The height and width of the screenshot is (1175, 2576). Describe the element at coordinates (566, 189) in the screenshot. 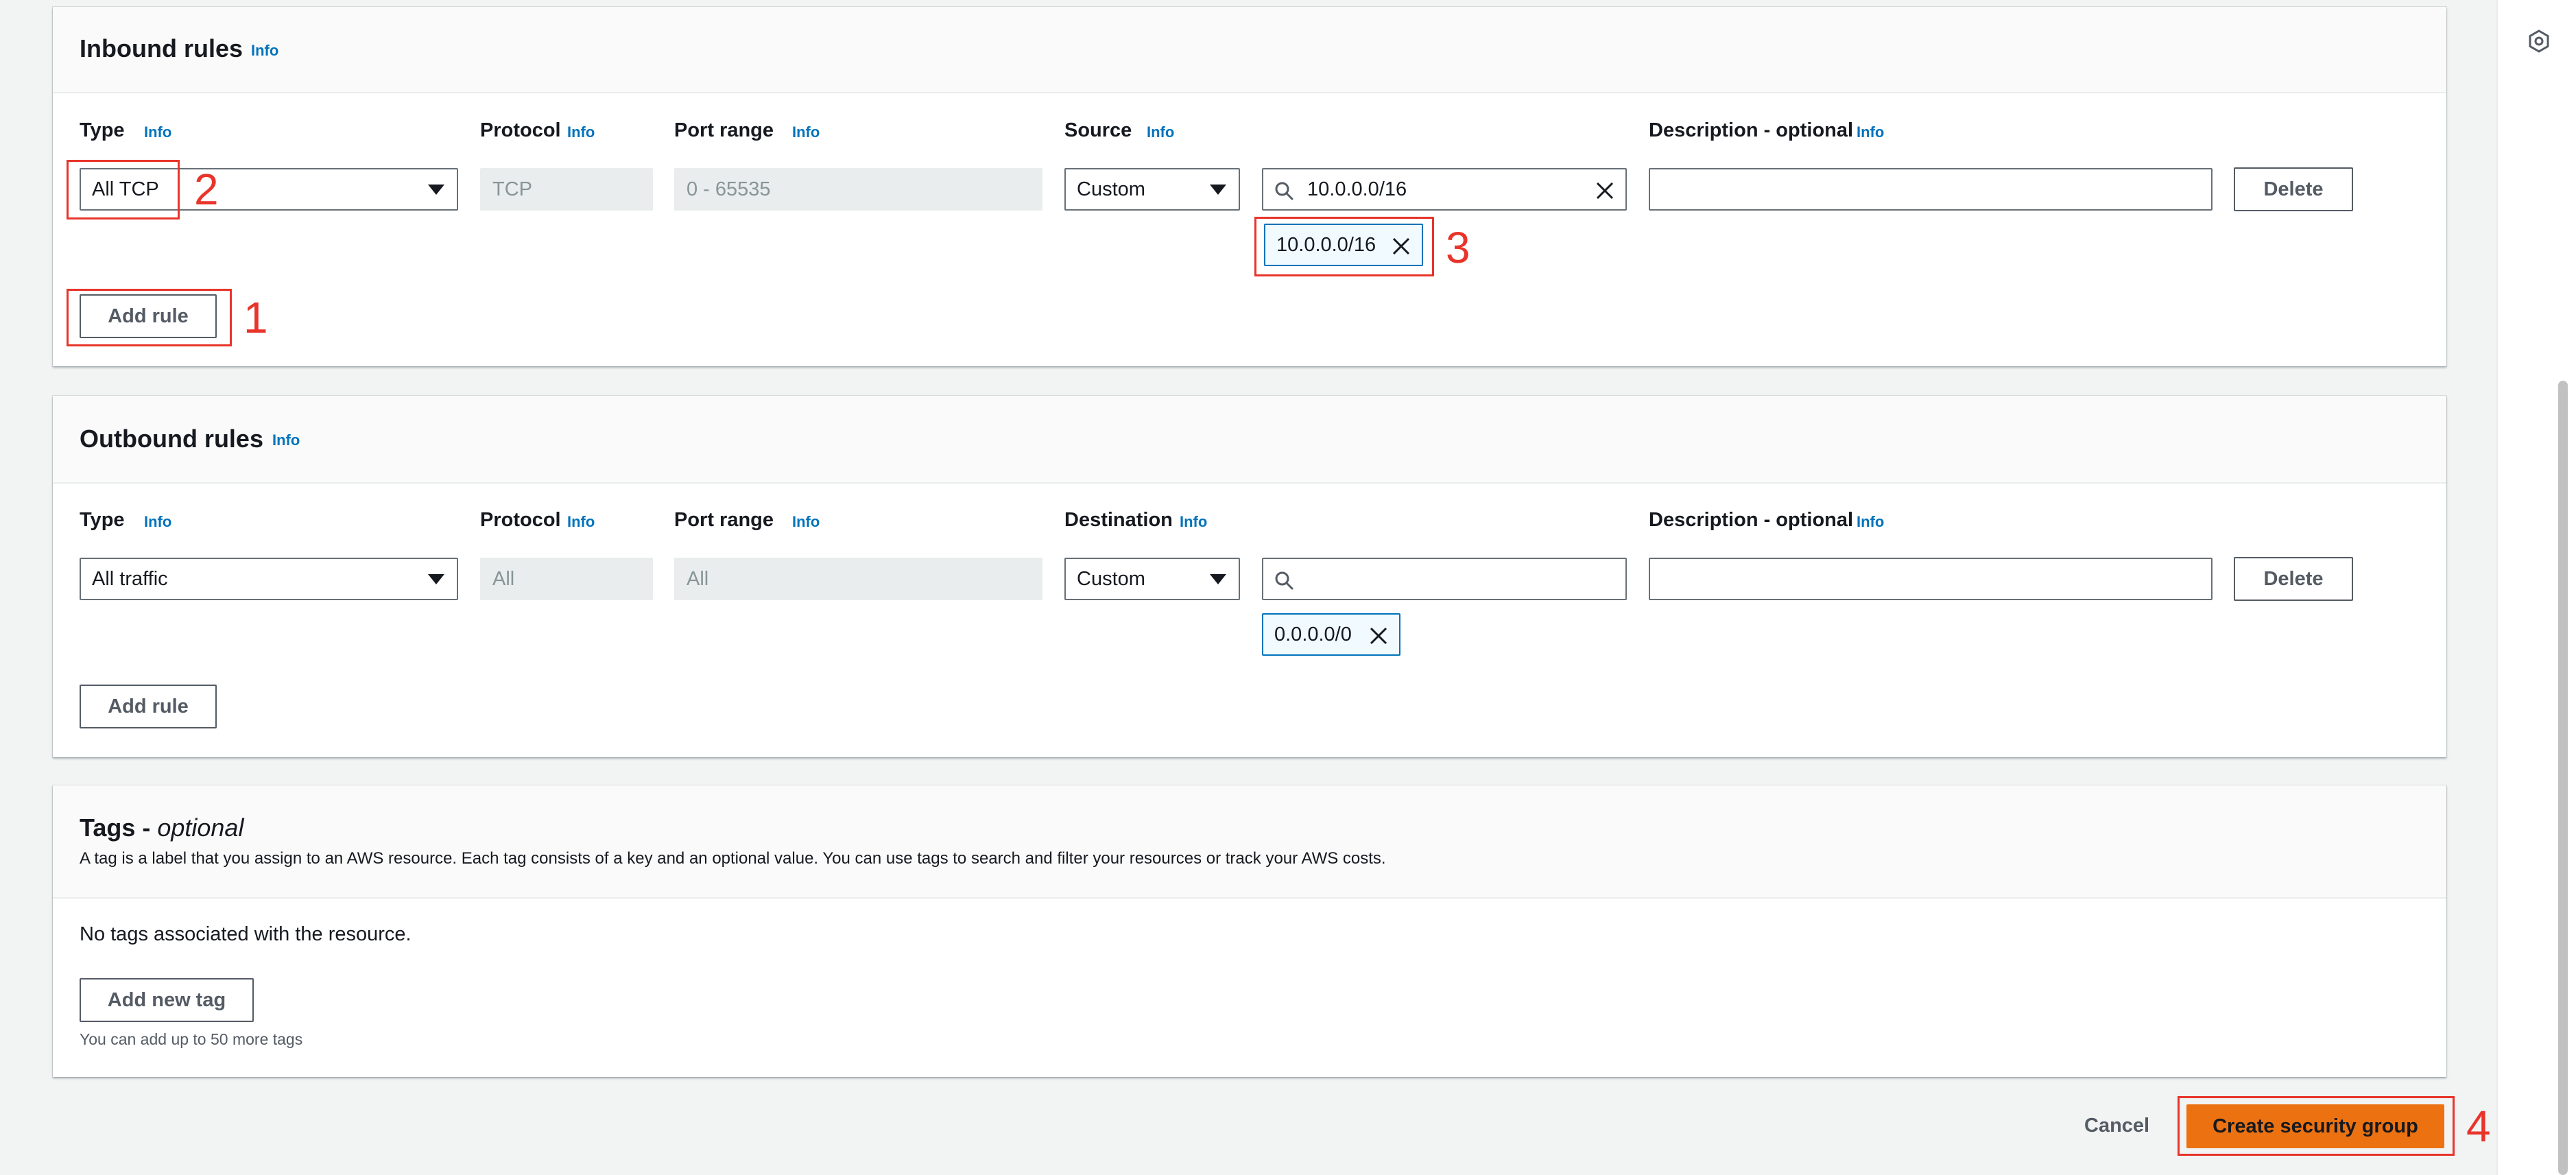

I see `inbound-protocol-field: TCP` at that location.